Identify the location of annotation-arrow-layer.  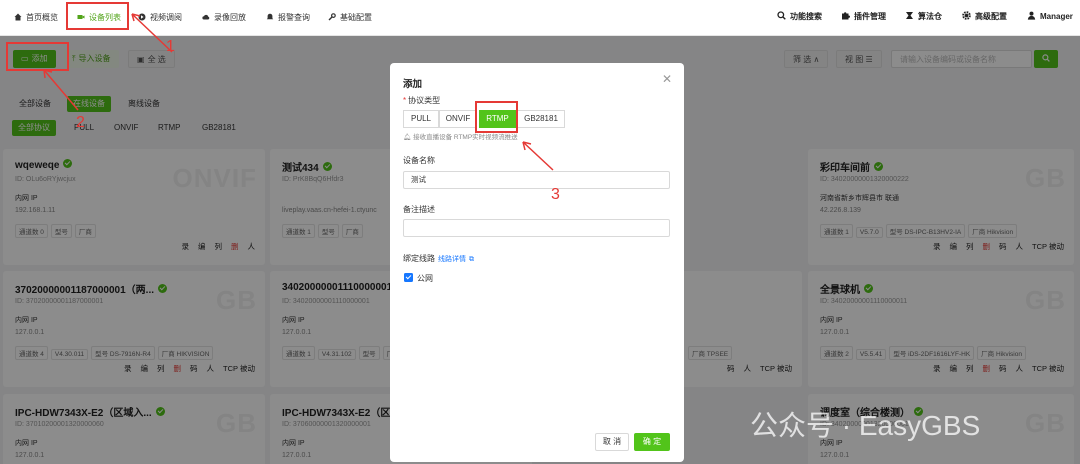
(538, 156).